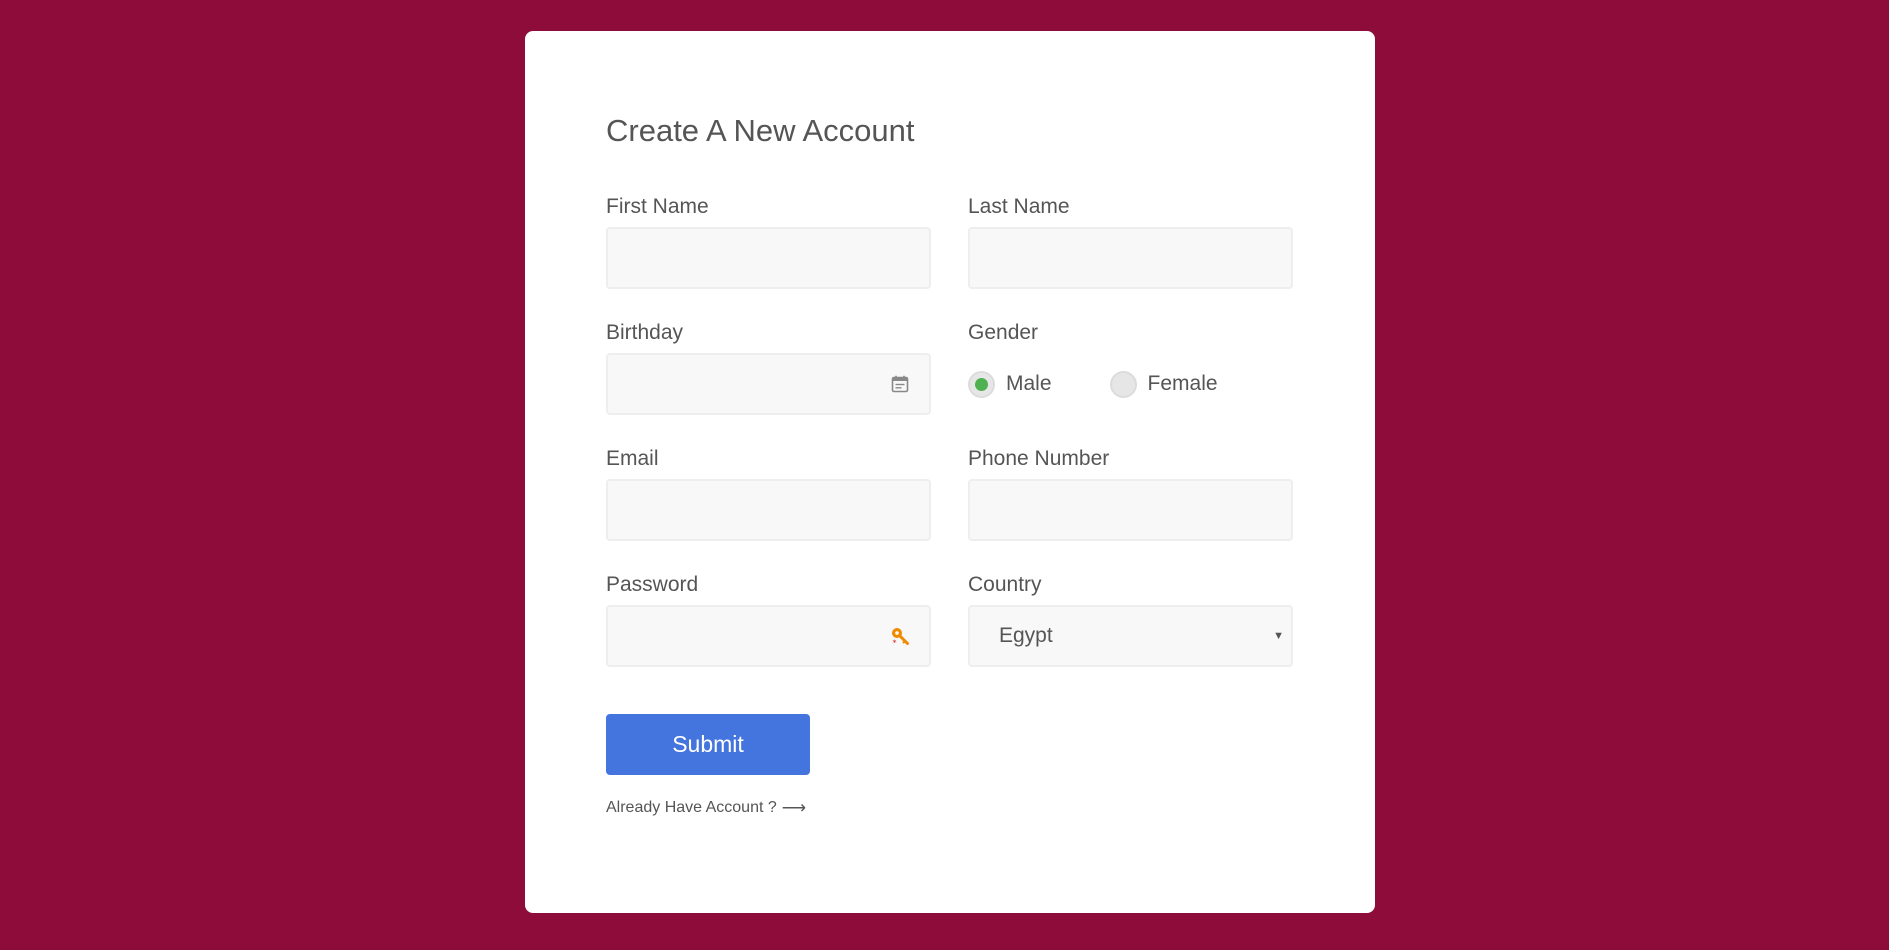  Describe the element at coordinates (691, 807) in the screenshot. I see `login-link-text: Already Have Account ?` at that location.